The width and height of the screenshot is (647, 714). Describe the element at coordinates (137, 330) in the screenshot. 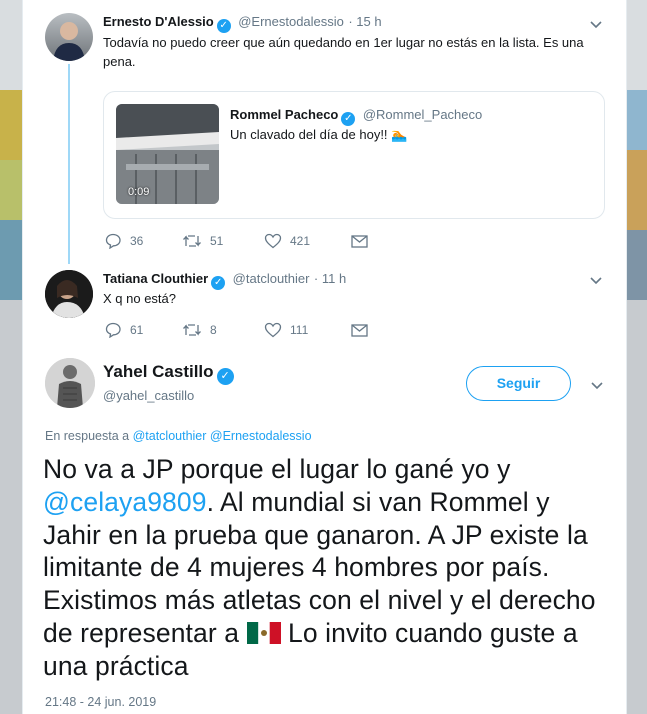

I see `reply-count: 61` at that location.